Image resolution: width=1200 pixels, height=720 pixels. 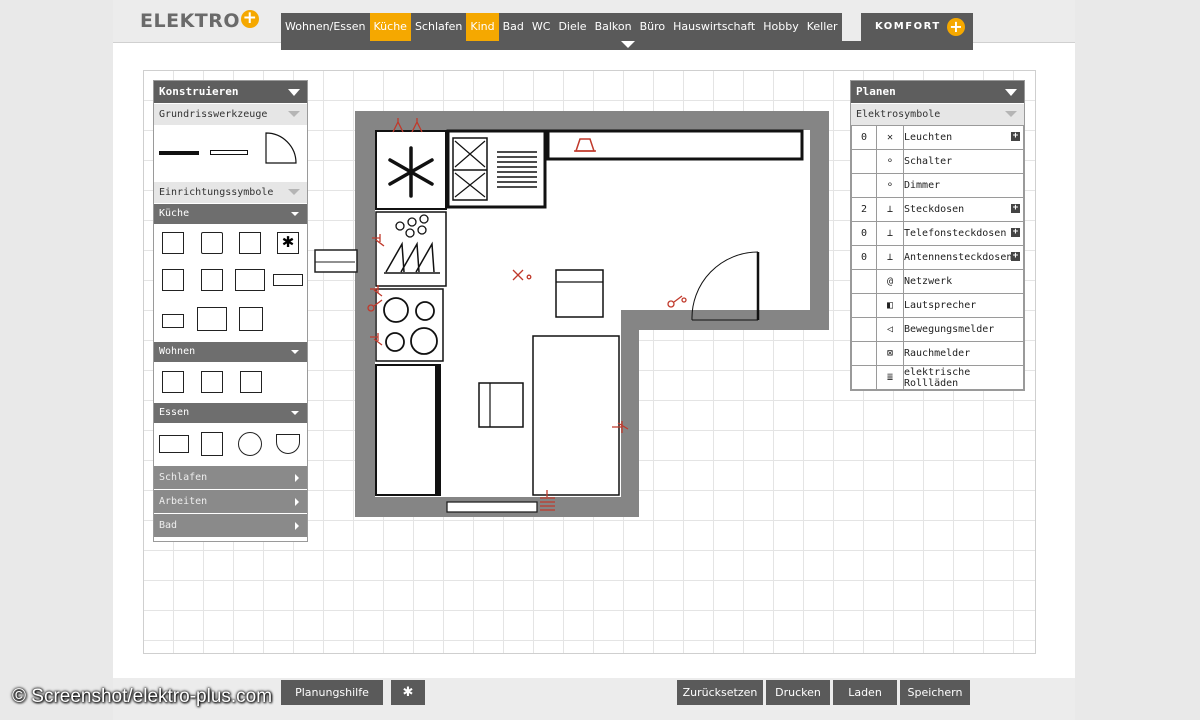 I want to click on category-kueche: Küche, so click(x=230, y=213).